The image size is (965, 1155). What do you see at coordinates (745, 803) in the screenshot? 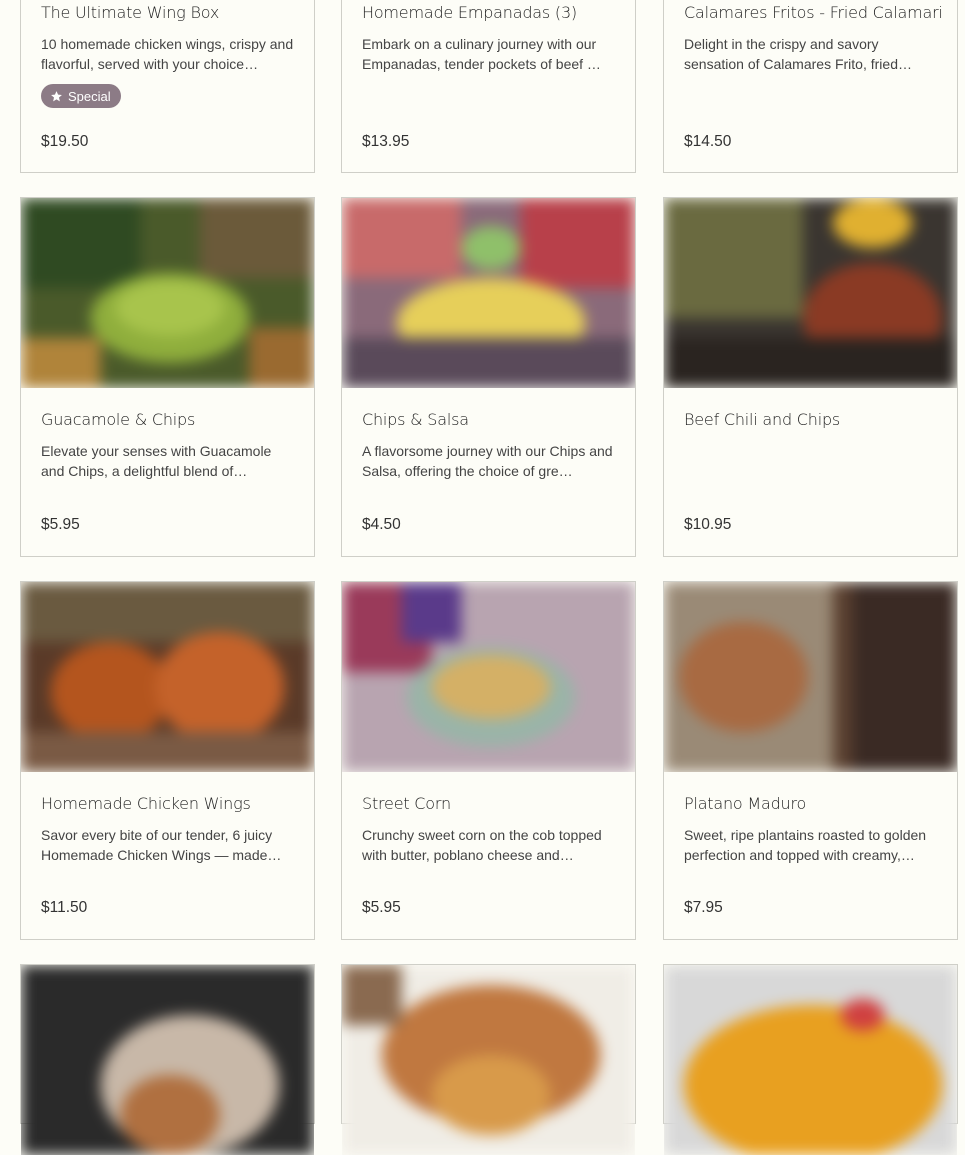
I see `item-name: Platano Maduro` at bounding box center [745, 803].